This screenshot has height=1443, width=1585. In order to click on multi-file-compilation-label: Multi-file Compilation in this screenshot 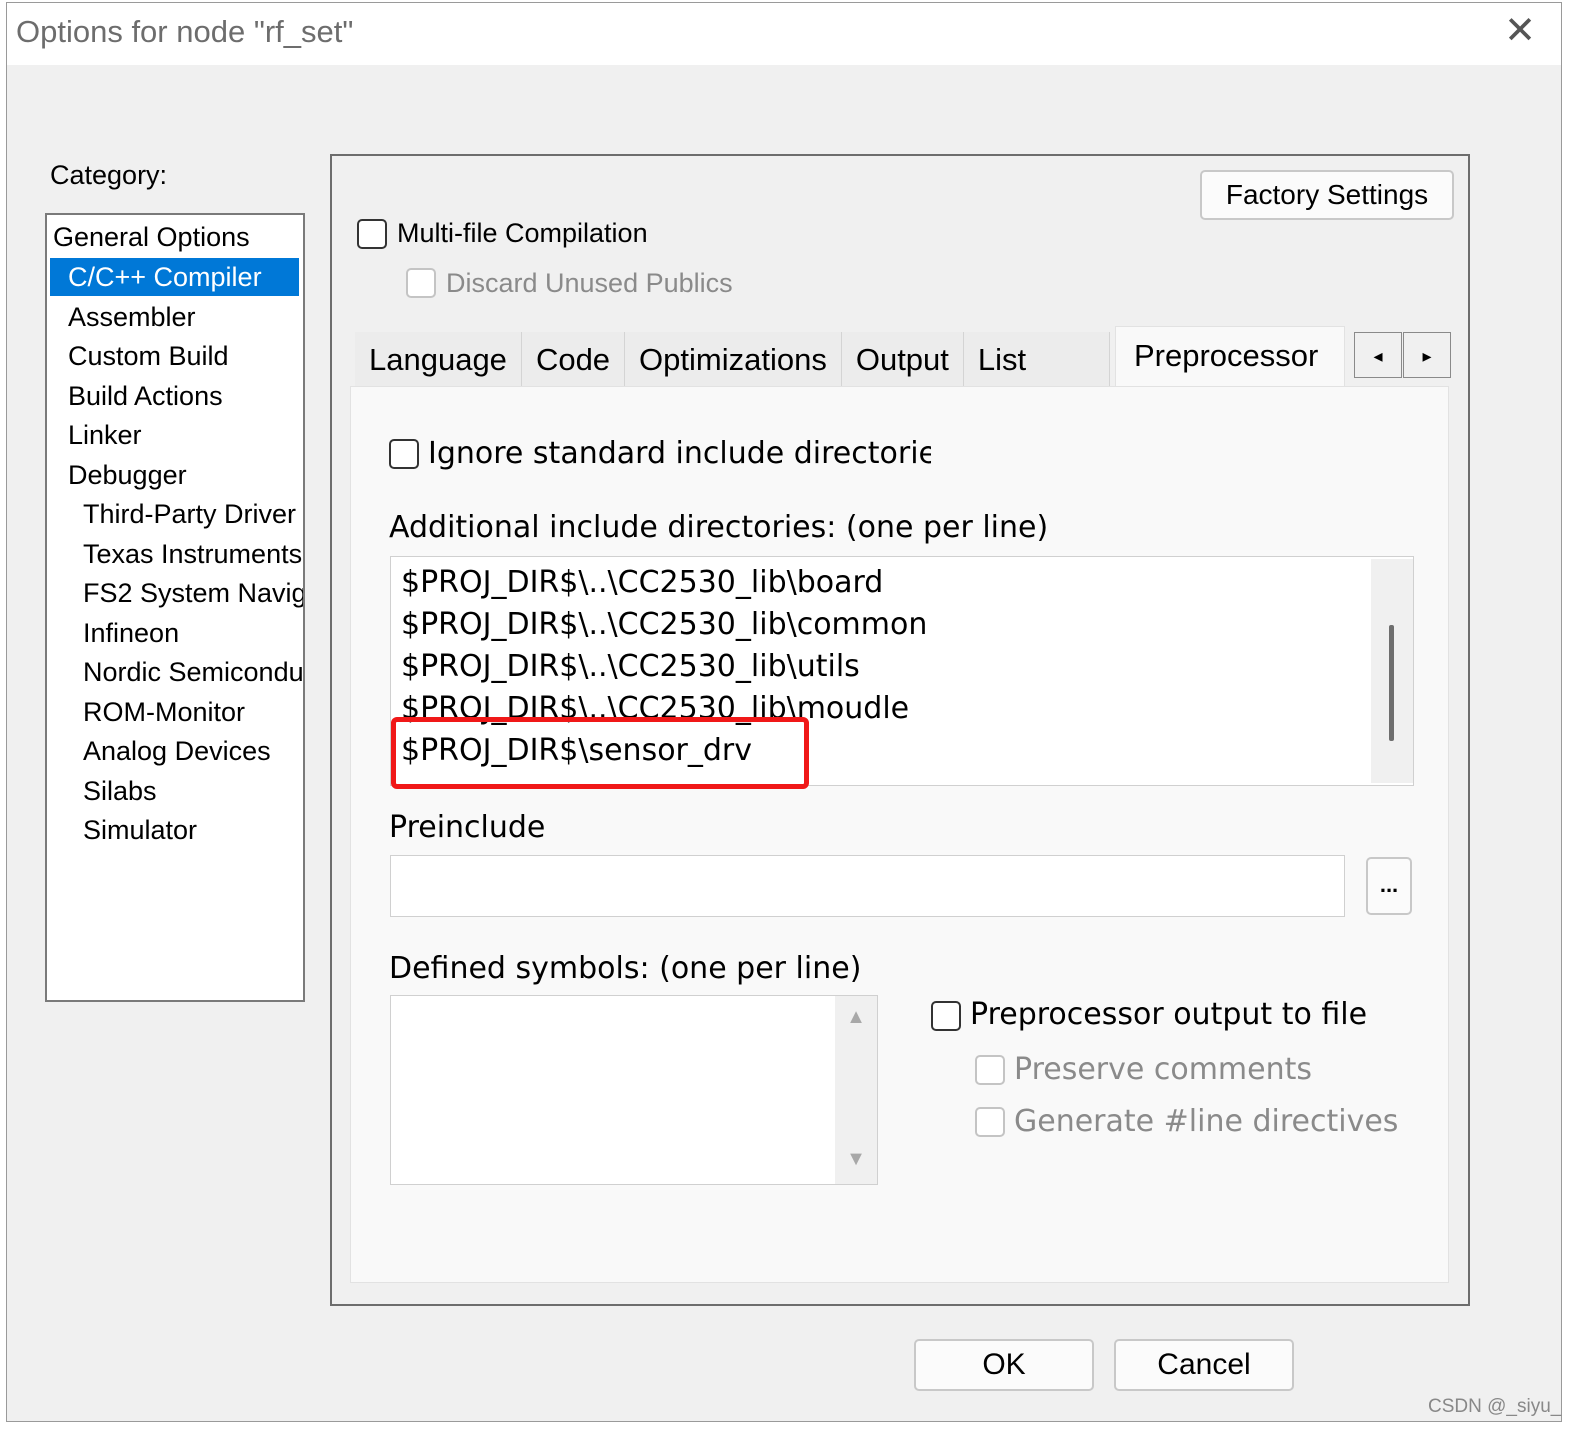, I will do `click(522, 233)`.